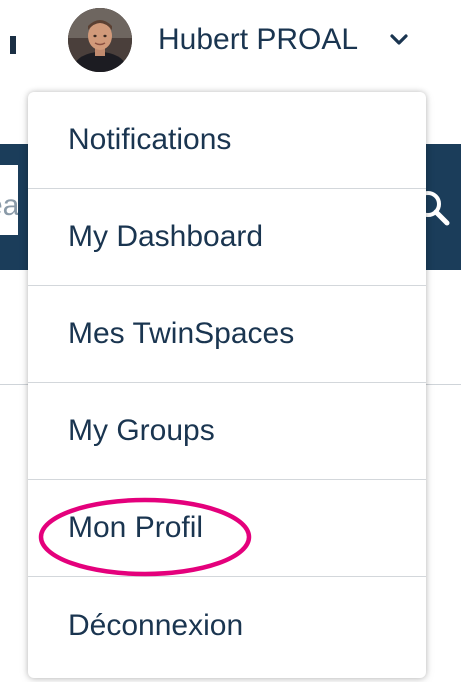 Image resolution: width=461 pixels, height=682 pixels. I want to click on nav-edge-mark, so click(13, 45).